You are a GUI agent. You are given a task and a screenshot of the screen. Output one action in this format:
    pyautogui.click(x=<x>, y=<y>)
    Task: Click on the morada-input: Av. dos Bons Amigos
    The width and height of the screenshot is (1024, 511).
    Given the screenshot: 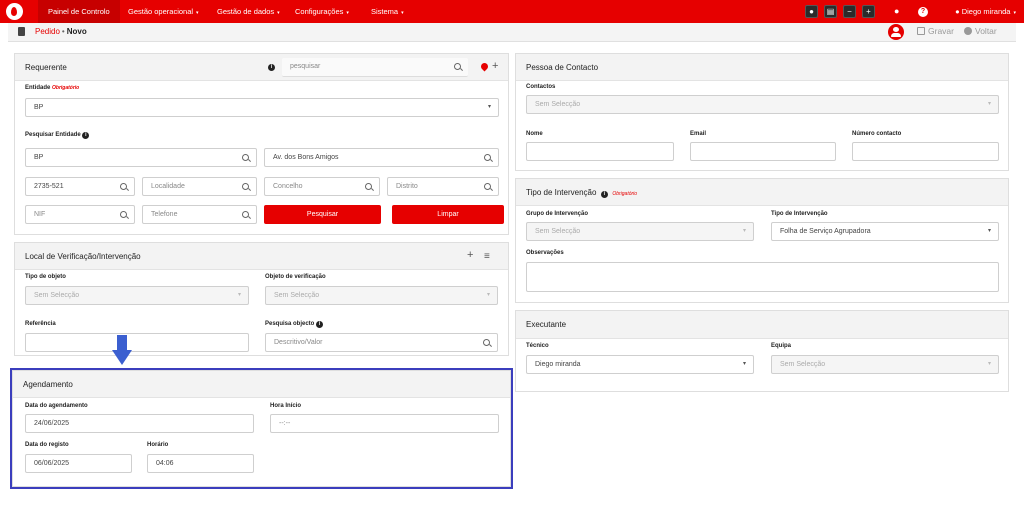 What is the action you would take?
    pyautogui.click(x=381, y=157)
    